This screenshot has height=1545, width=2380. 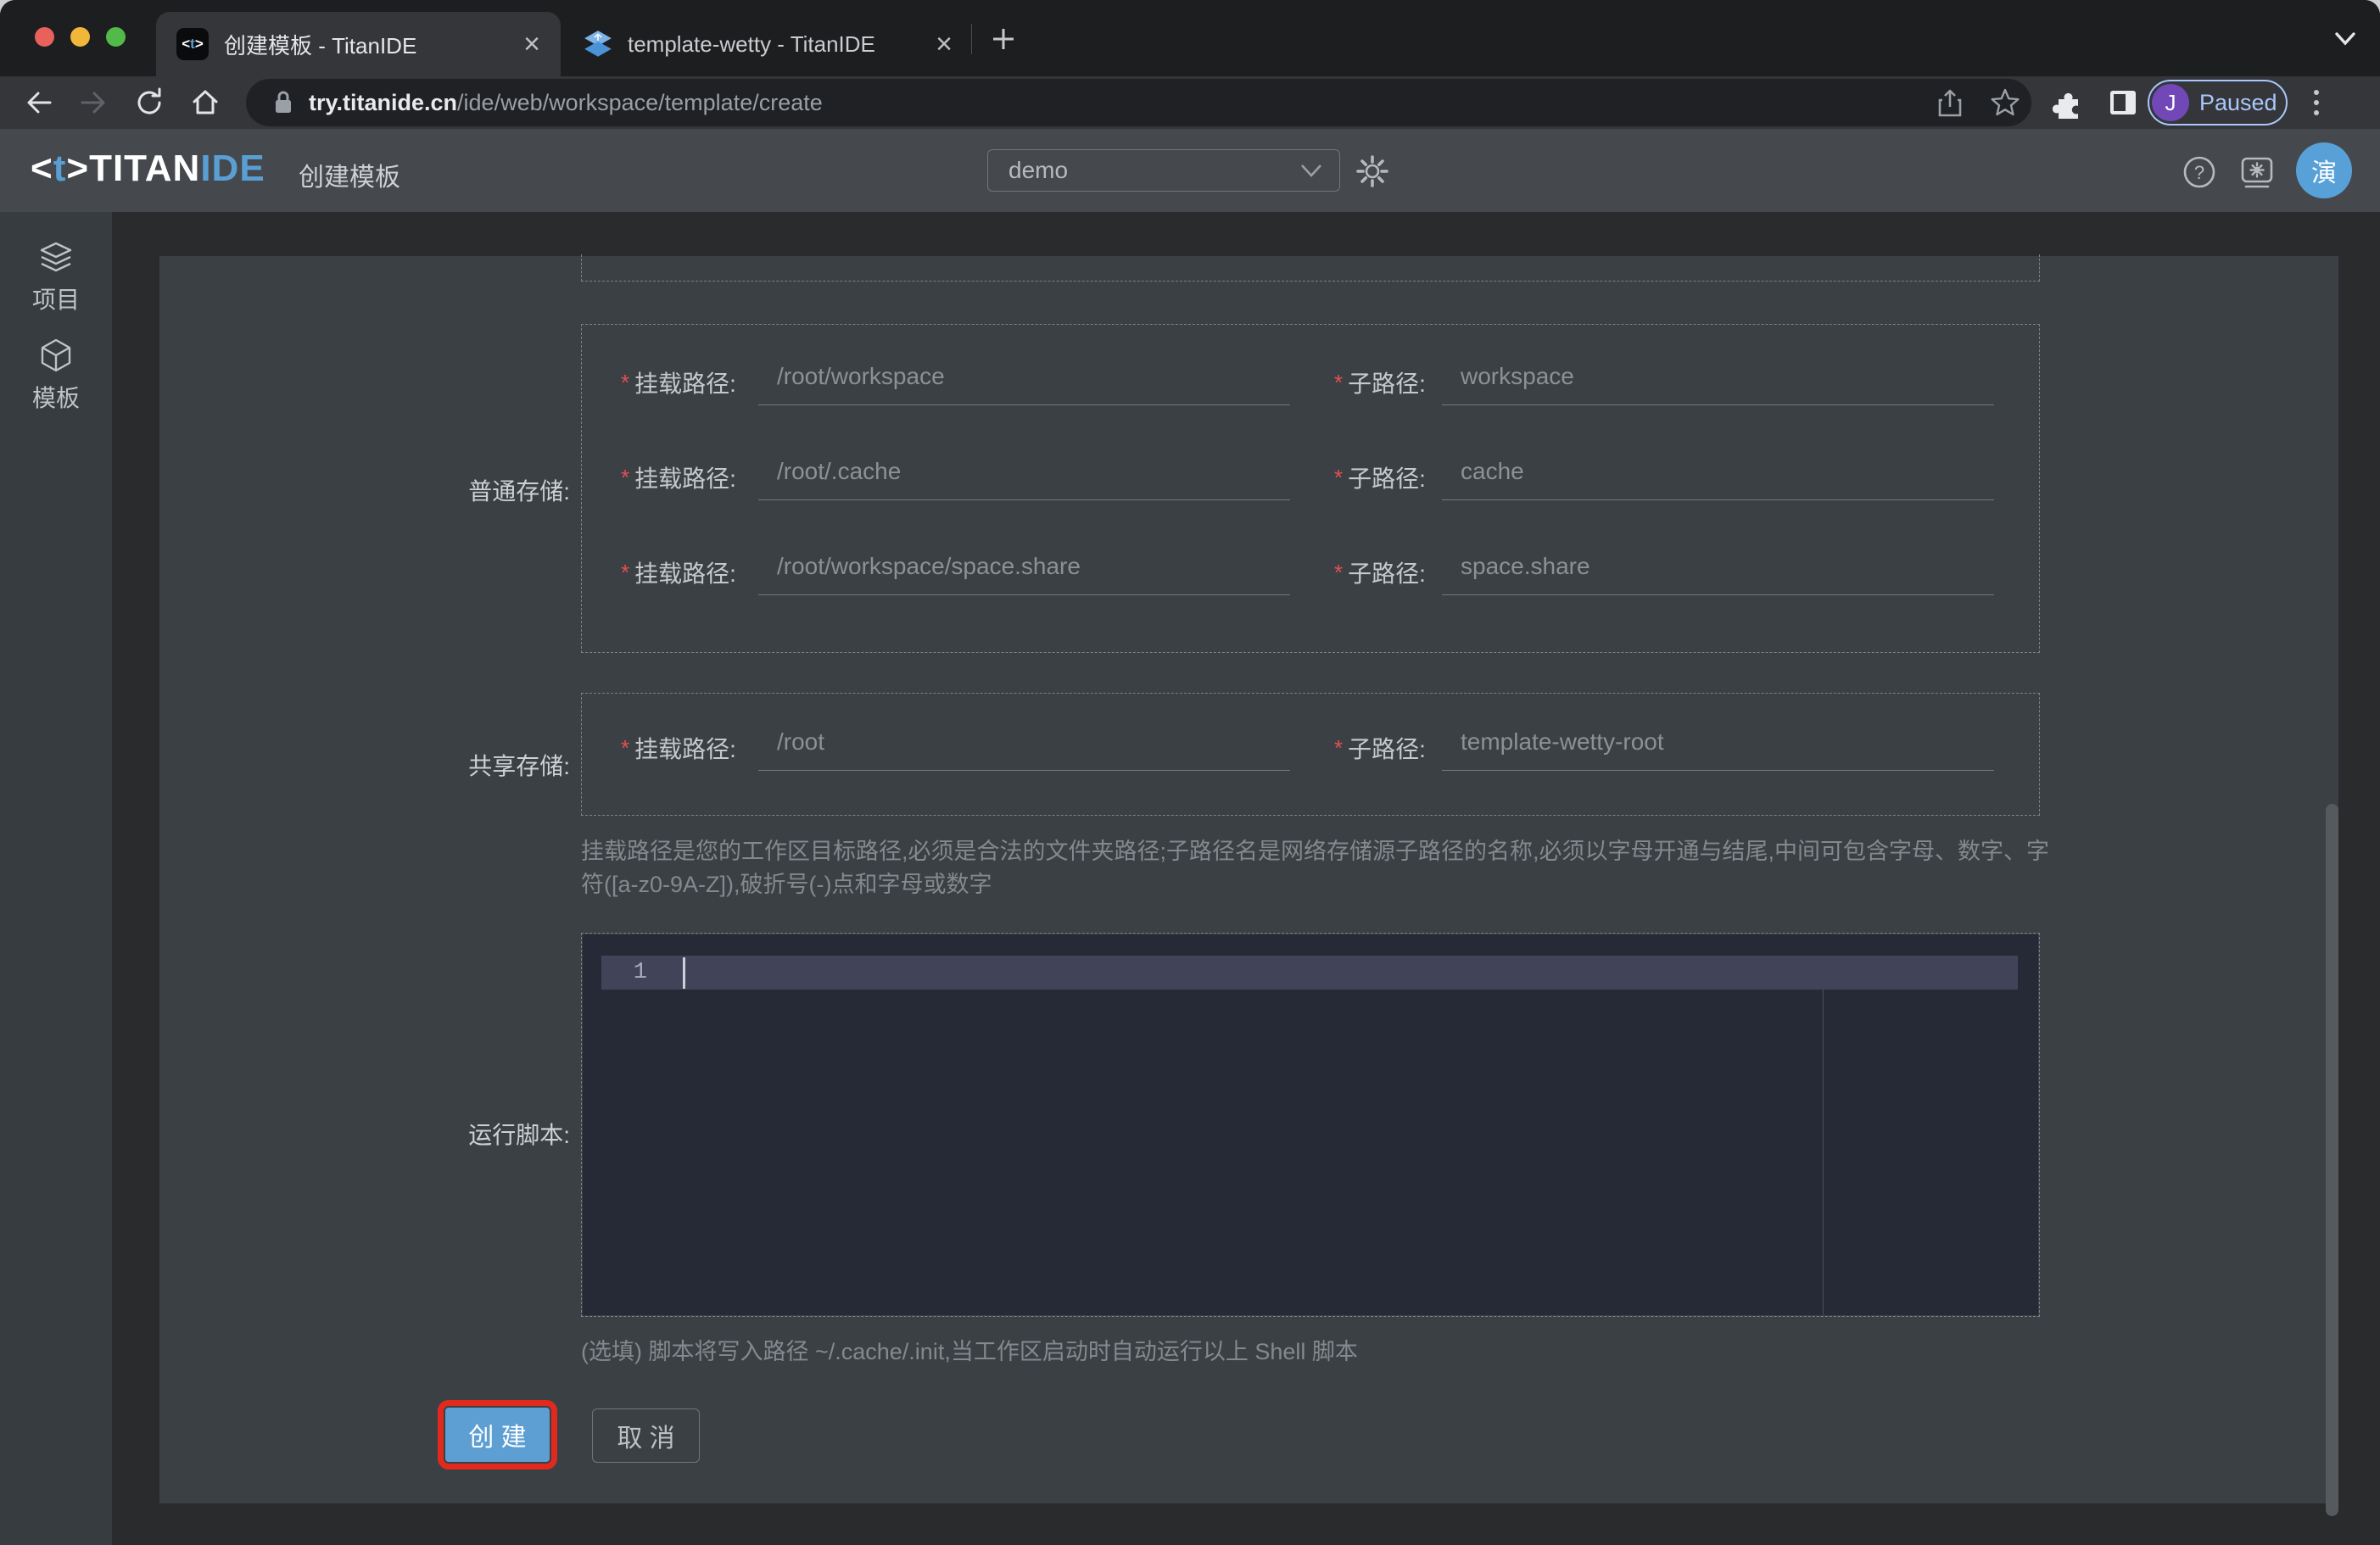 What do you see at coordinates (55, 300) in the screenshot?
I see `sidebar-item-label: 项目` at bounding box center [55, 300].